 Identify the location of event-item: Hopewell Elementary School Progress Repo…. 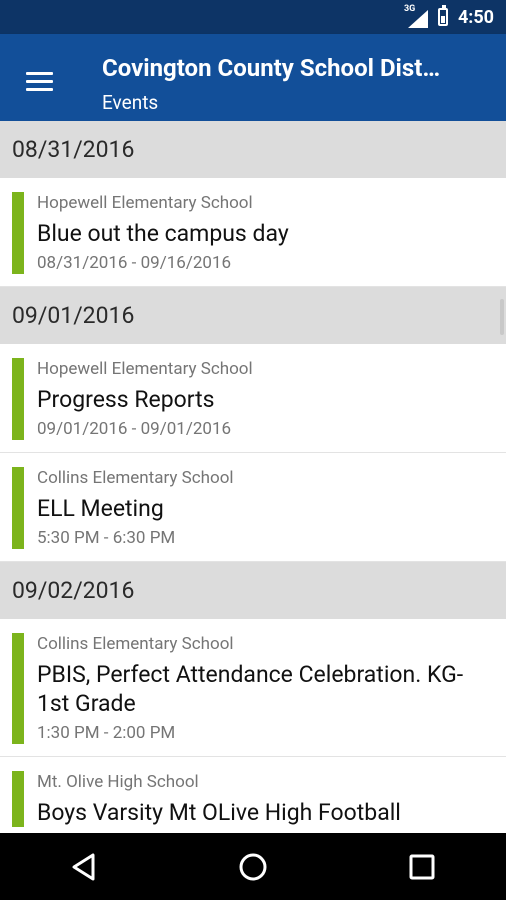
(253, 398).